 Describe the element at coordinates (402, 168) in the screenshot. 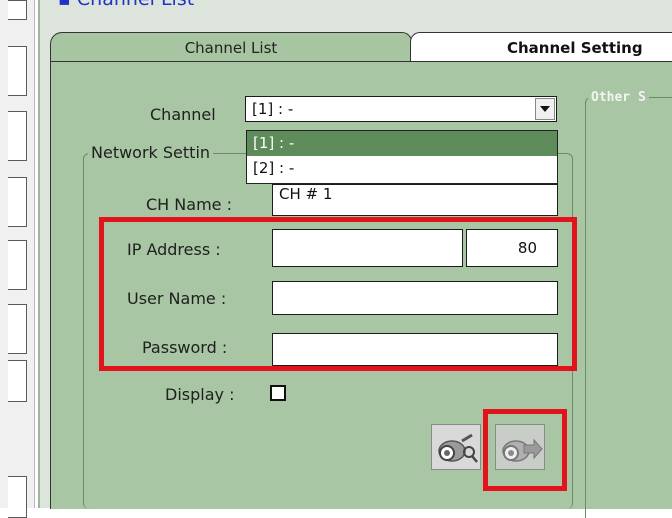

I see `channel-option: [2] : -` at that location.